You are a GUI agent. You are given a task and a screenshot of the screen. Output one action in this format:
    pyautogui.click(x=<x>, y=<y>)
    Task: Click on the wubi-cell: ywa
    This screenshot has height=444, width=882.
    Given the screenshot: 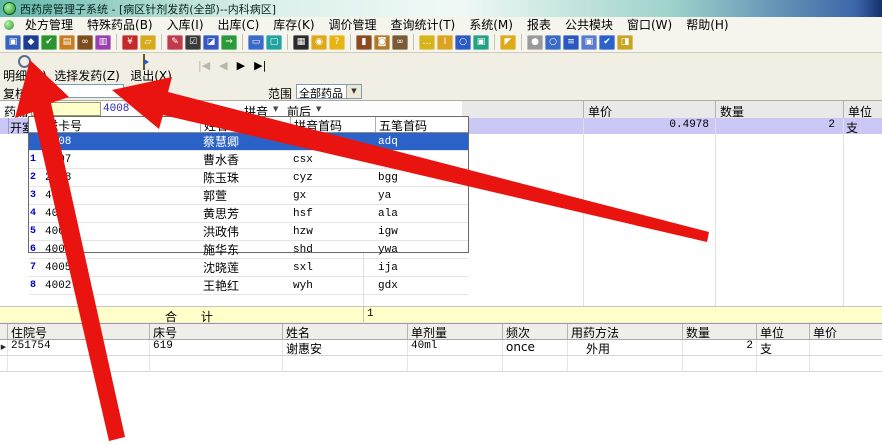 What is the action you would take?
    pyautogui.click(x=388, y=249)
    